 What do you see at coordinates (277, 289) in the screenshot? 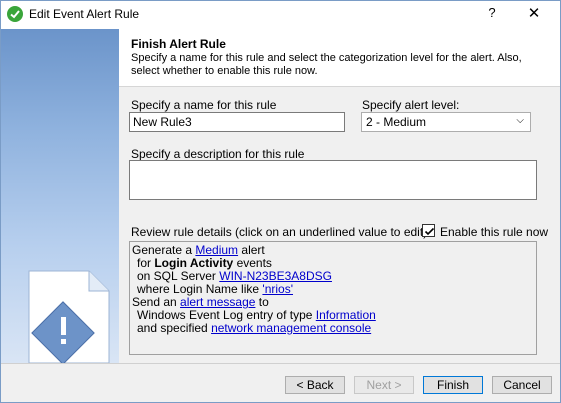
I see `login-name-link: 'nrios'` at bounding box center [277, 289].